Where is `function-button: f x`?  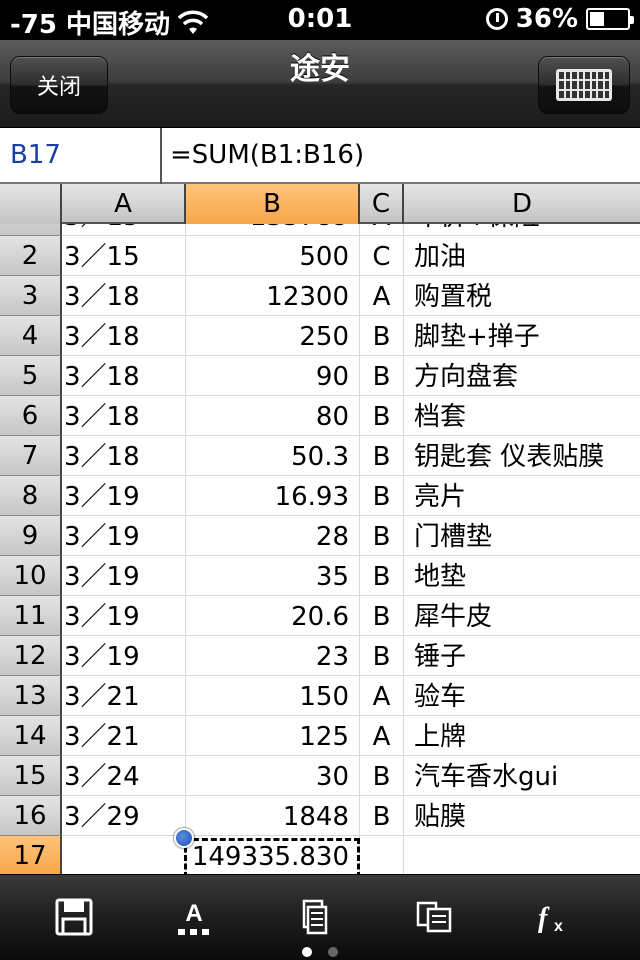 function-button: f x is located at coordinates (554, 917).